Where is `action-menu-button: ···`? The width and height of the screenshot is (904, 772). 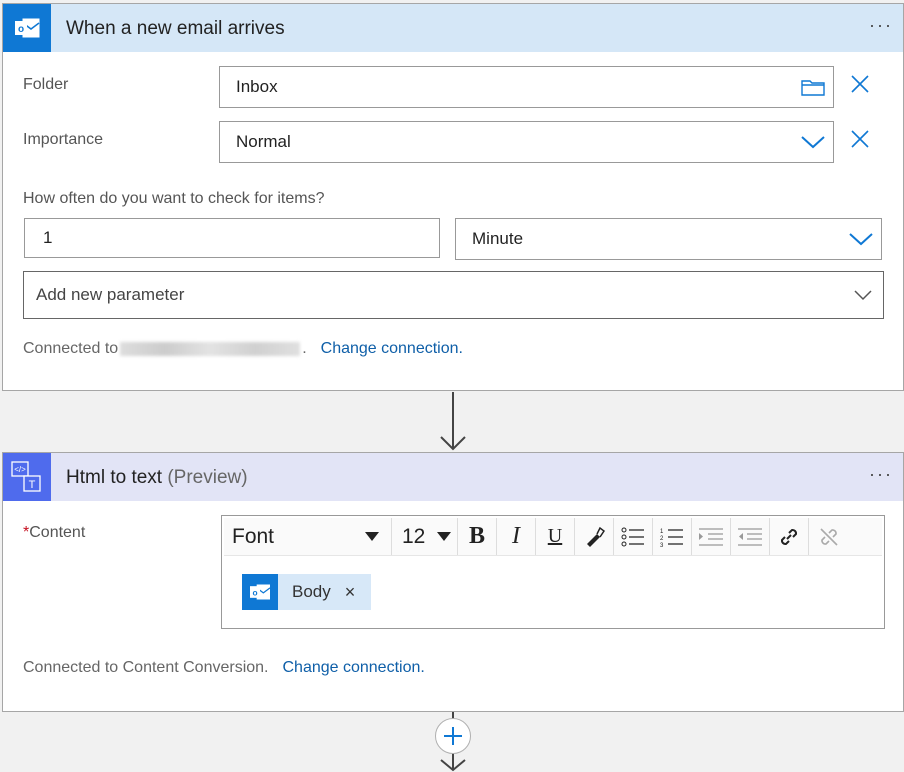
action-menu-button: ··· is located at coordinates (881, 474).